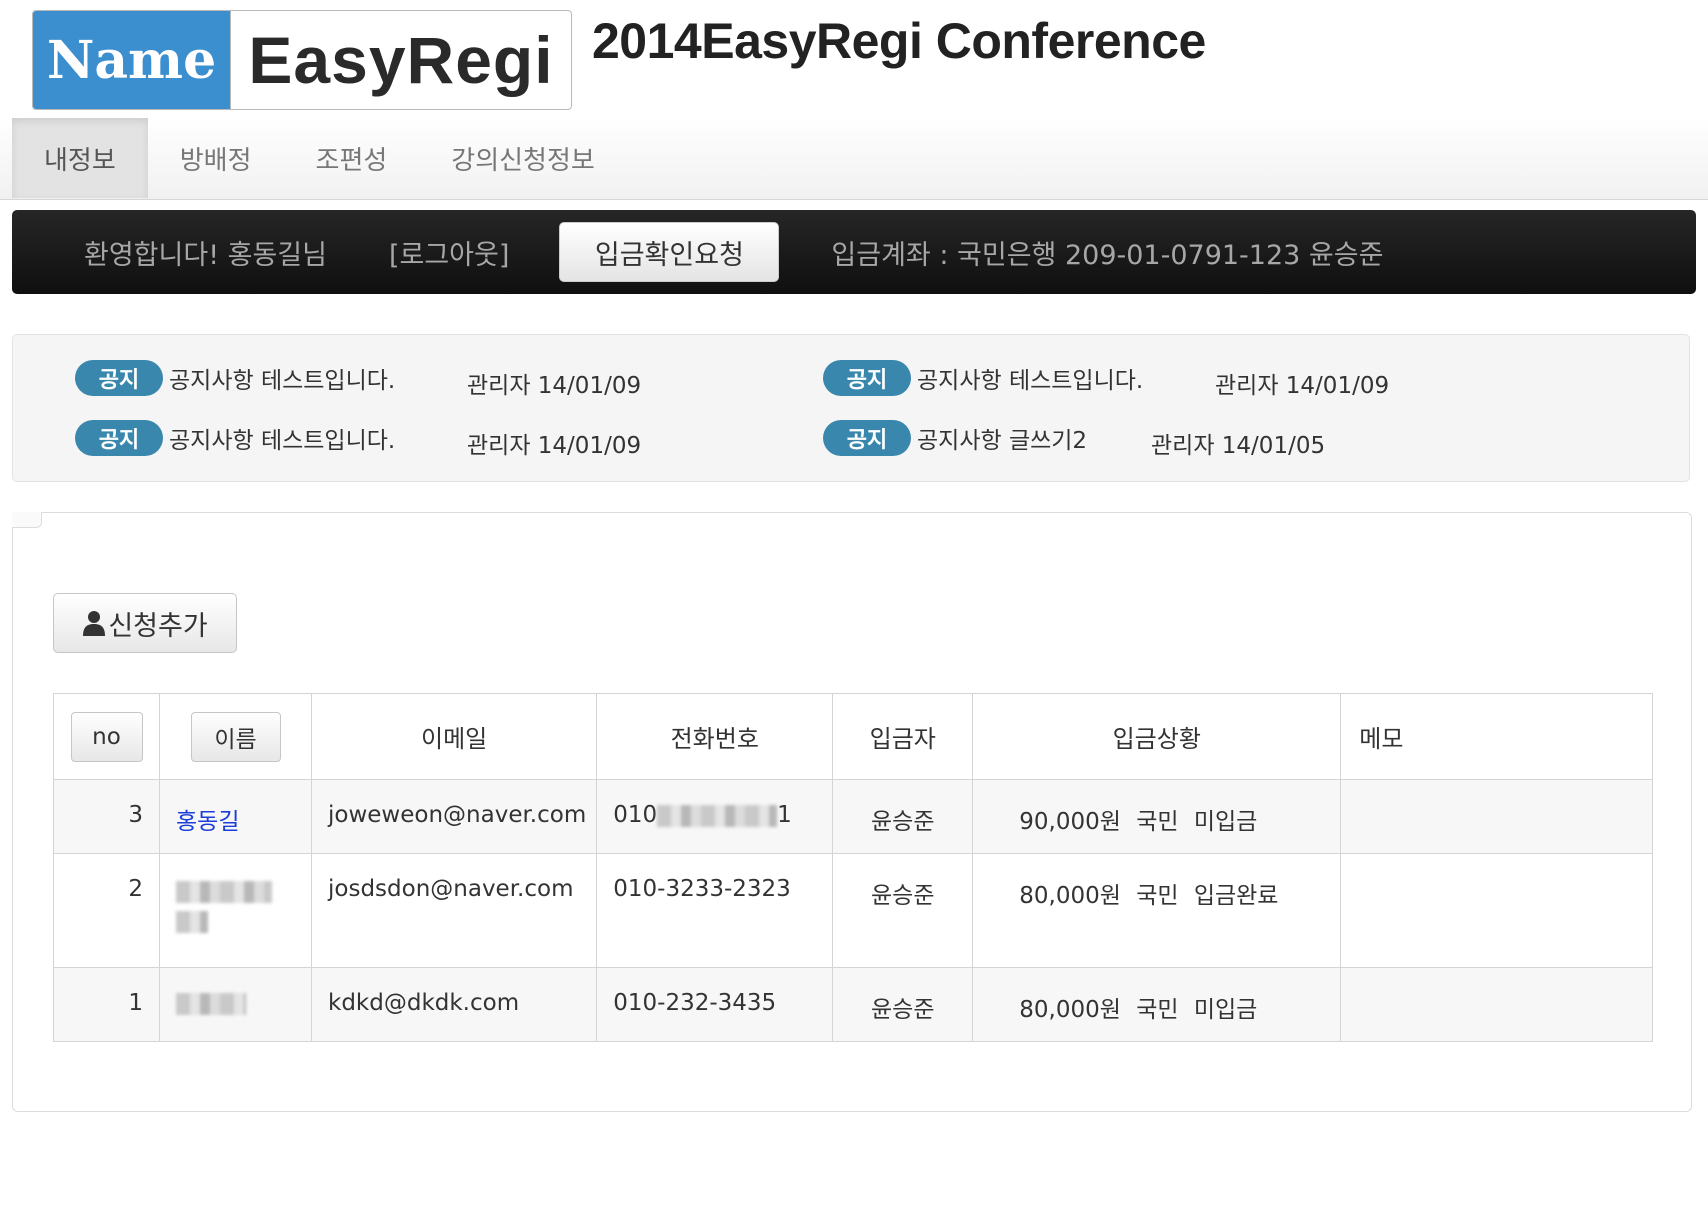 This screenshot has width=1708, height=1224. Describe the element at coordinates (131, 60) in the screenshot. I see `logo-name-block: Name` at that location.